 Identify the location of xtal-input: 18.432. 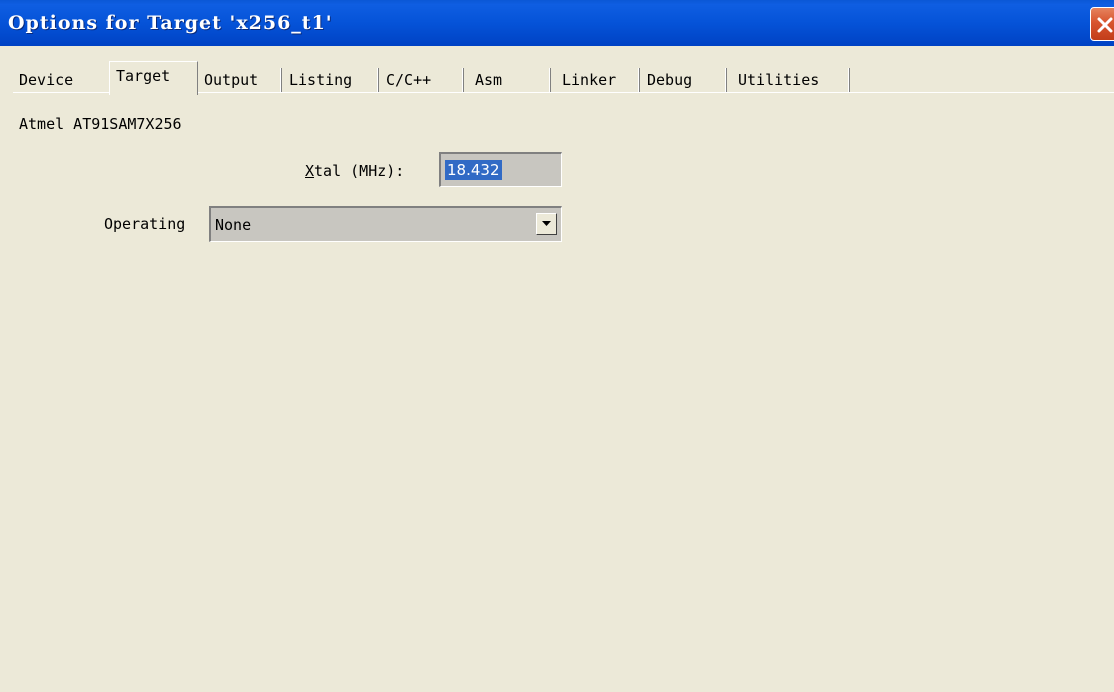
(500, 169).